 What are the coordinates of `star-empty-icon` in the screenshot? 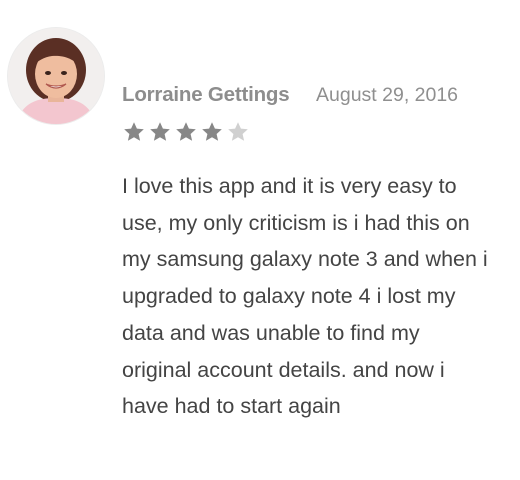 It's located at (238, 131).